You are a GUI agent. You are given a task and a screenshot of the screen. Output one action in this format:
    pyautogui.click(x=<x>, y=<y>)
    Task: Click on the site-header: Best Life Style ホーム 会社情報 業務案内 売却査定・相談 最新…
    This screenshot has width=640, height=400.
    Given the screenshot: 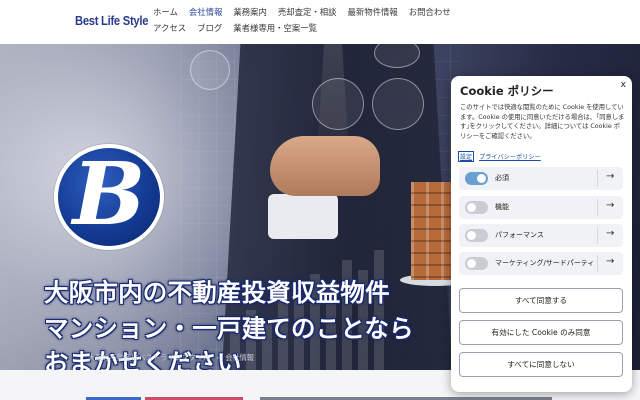 What is the action you would take?
    pyautogui.click(x=320, y=22)
    